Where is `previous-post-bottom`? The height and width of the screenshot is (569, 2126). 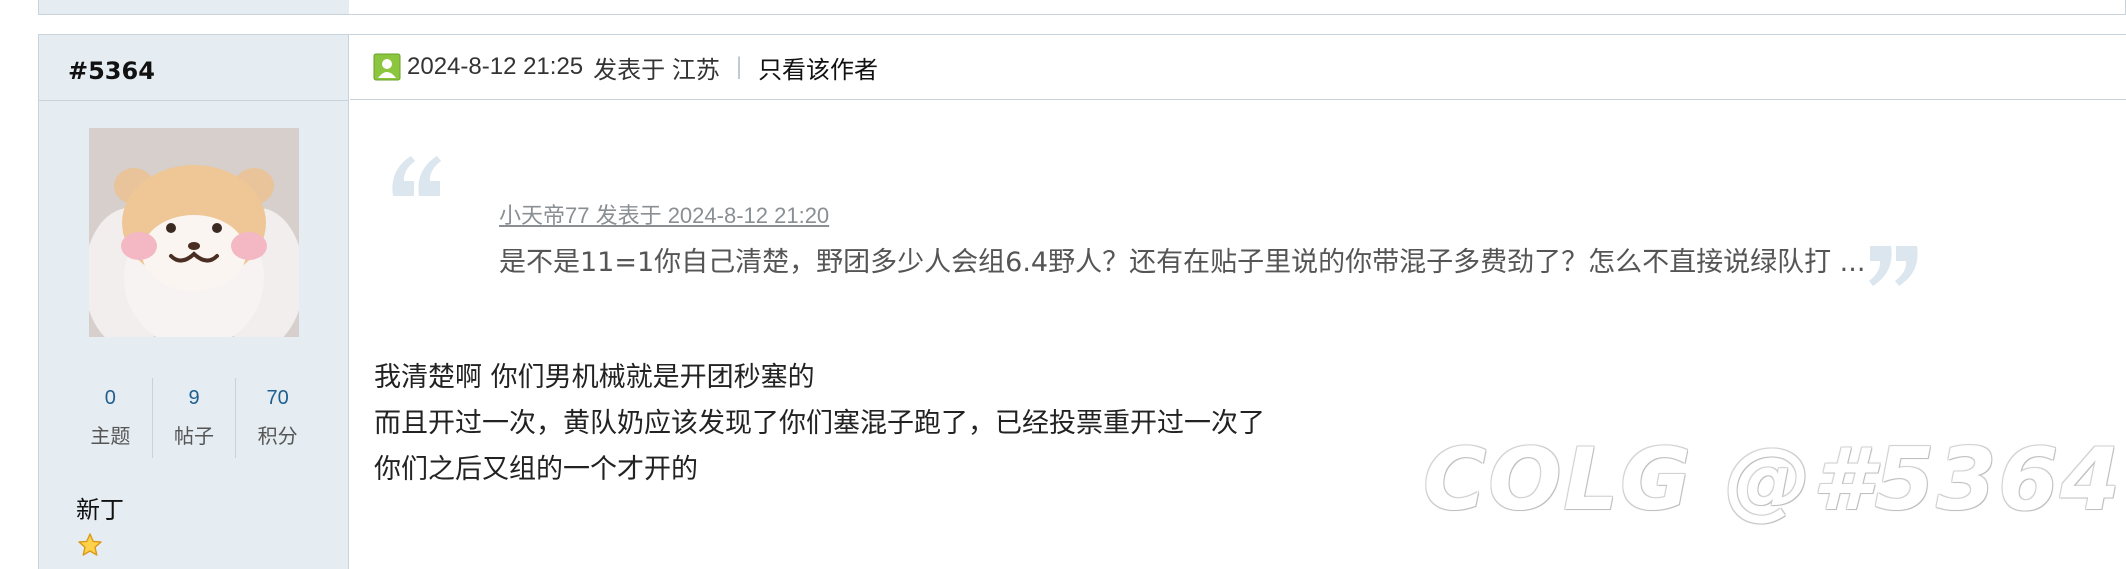
previous-post-bottom is located at coordinates (1082, 7).